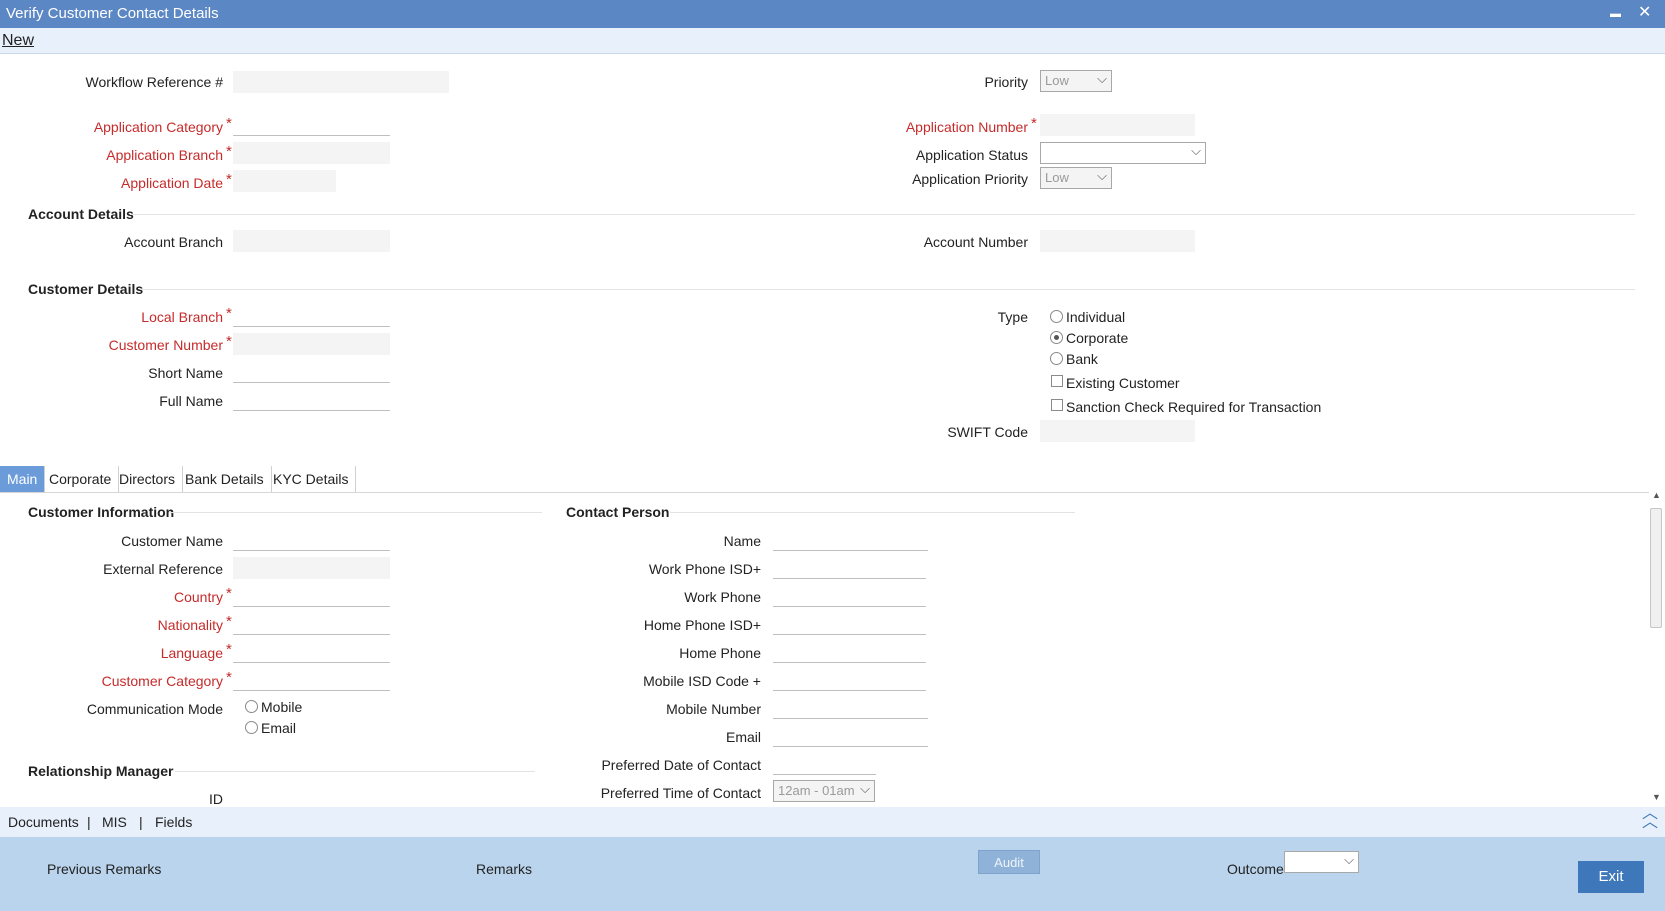 The image size is (1665, 911). I want to click on minimize-icon: ▬, so click(1615, 14).